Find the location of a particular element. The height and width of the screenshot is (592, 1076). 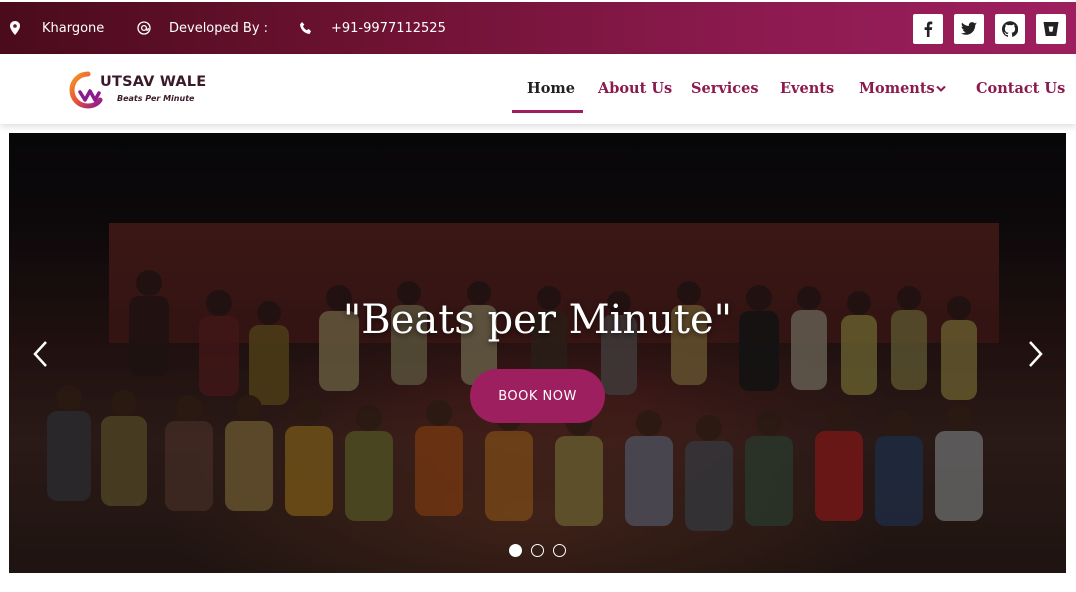

nav-about-us: About Us is located at coordinates (635, 88).